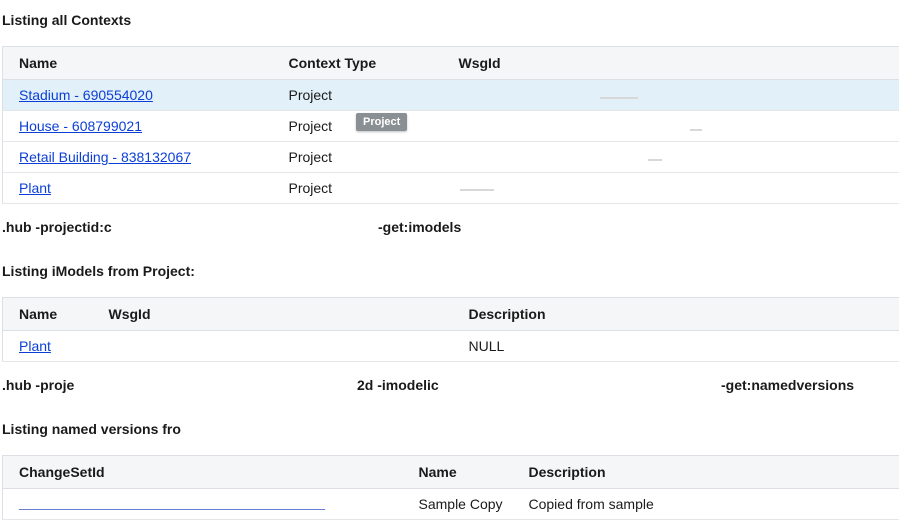 This screenshot has width=899, height=532. What do you see at coordinates (91, 429) in the screenshot?
I see `versions-heading: Listing named versions fro` at bounding box center [91, 429].